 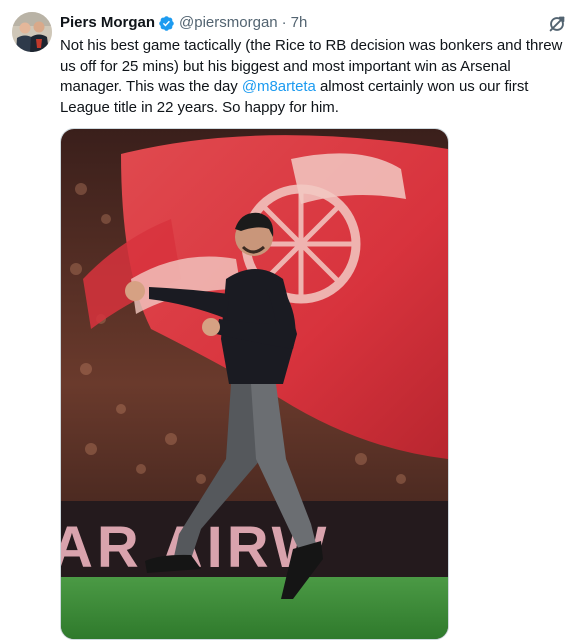 I want to click on grok-icon, so click(x=557, y=24).